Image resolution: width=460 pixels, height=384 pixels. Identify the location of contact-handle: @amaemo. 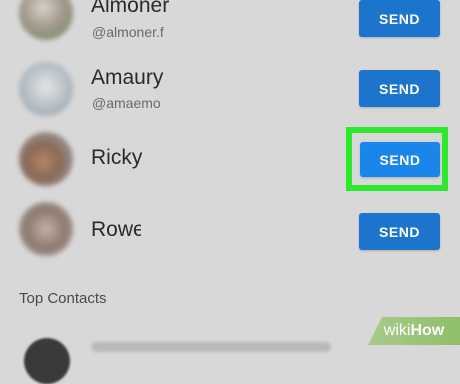
(126, 103).